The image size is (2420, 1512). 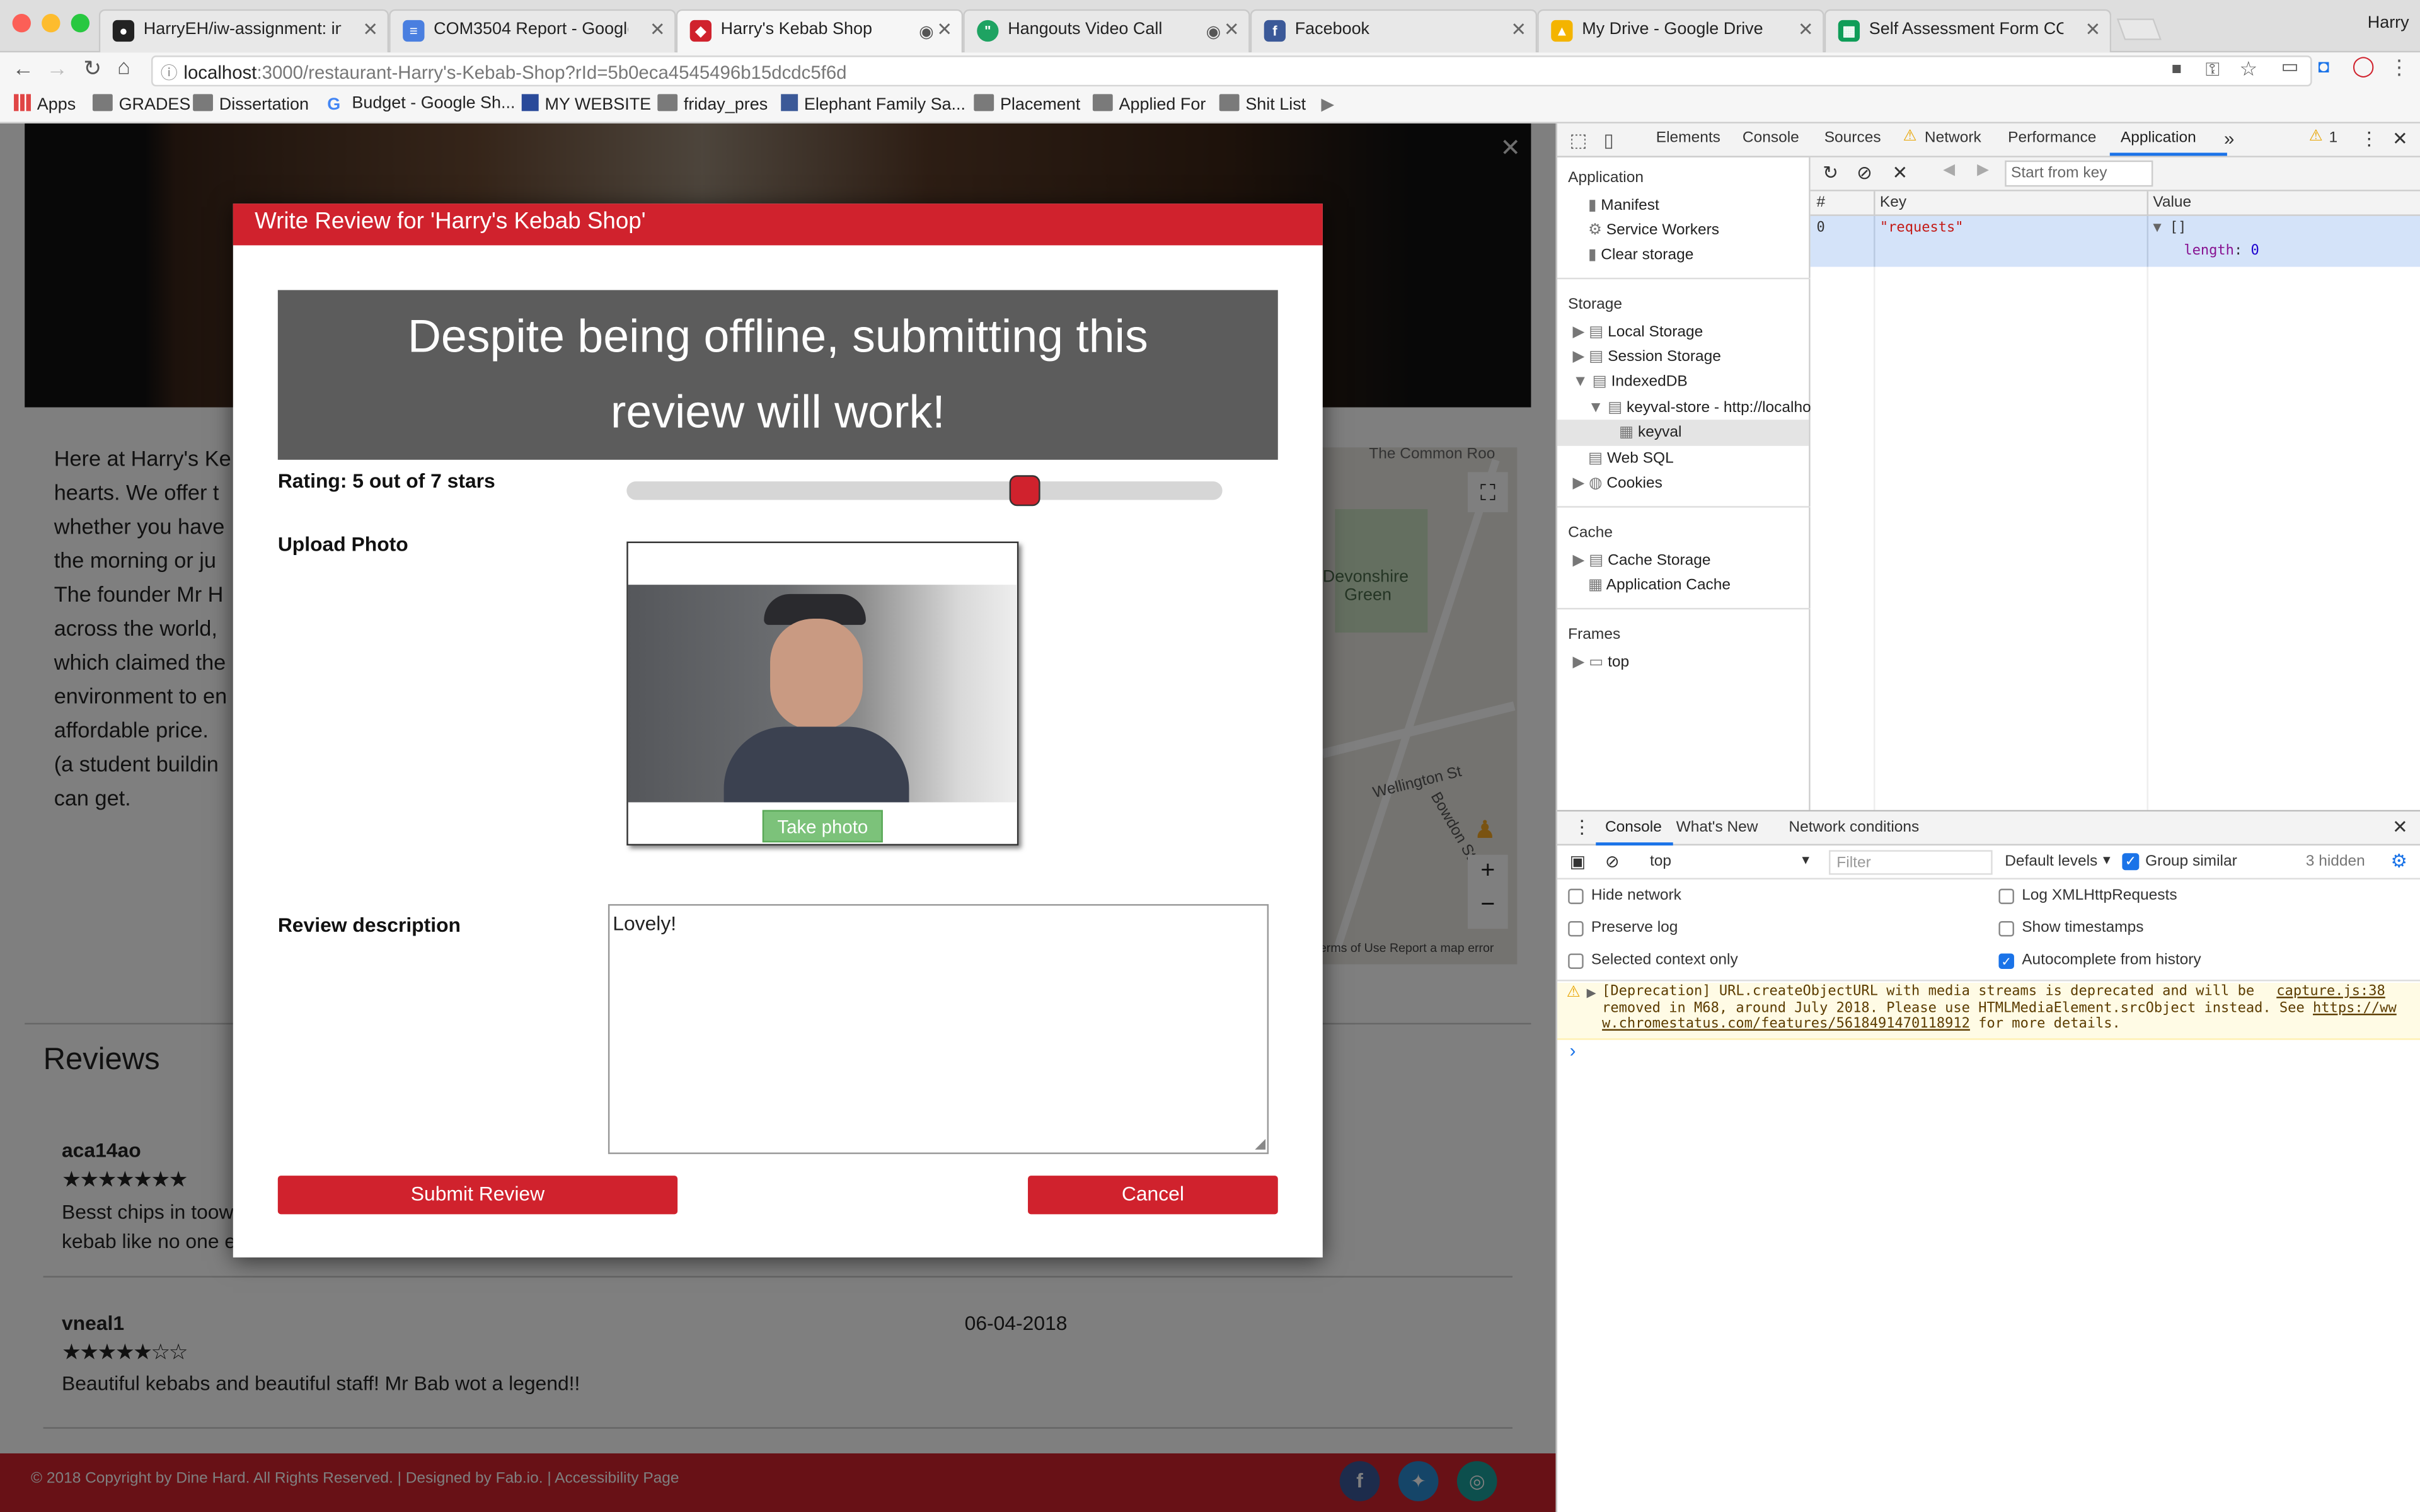 What do you see at coordinates (2052, 138) in the screenshot?
I see `tab-performance: Performance` at bounding box center [2052, 138].